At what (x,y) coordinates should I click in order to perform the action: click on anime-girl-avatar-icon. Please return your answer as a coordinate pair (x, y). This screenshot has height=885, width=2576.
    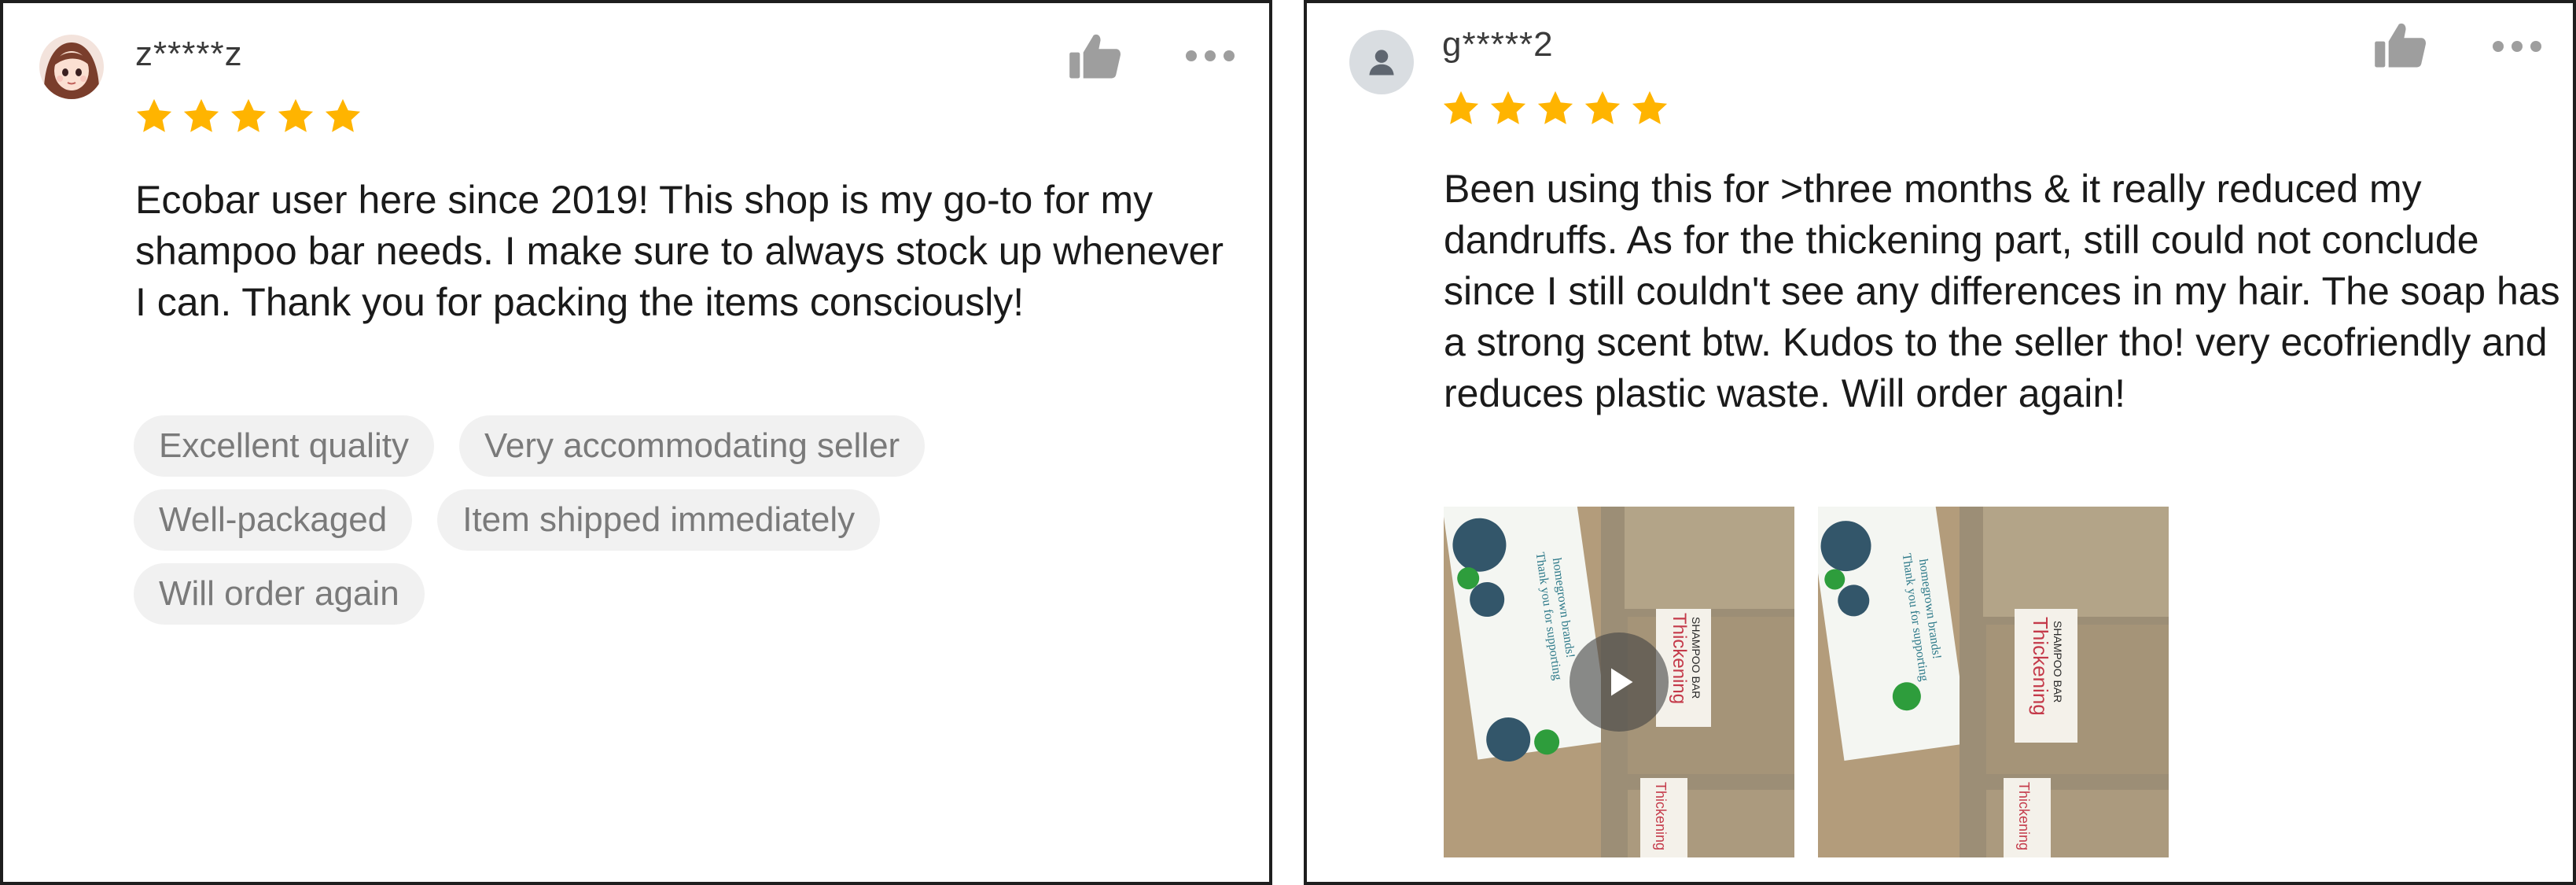
    Looking at the image, I should click on (72, 67).